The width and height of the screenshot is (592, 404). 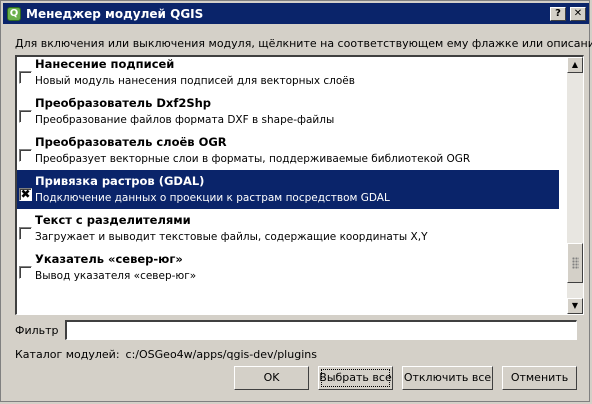 I want to click on window-title: Менеджер модулей QGIS, so click(x=115, y=13).